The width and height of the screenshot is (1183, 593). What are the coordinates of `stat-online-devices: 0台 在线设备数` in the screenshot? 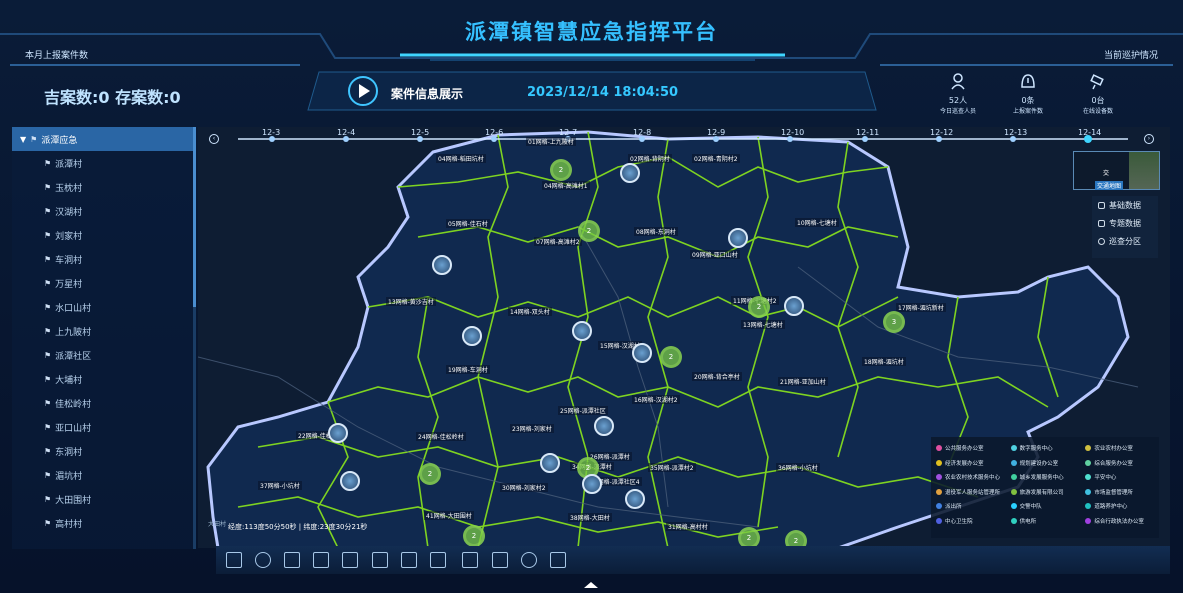 It's located at (1098, 93).